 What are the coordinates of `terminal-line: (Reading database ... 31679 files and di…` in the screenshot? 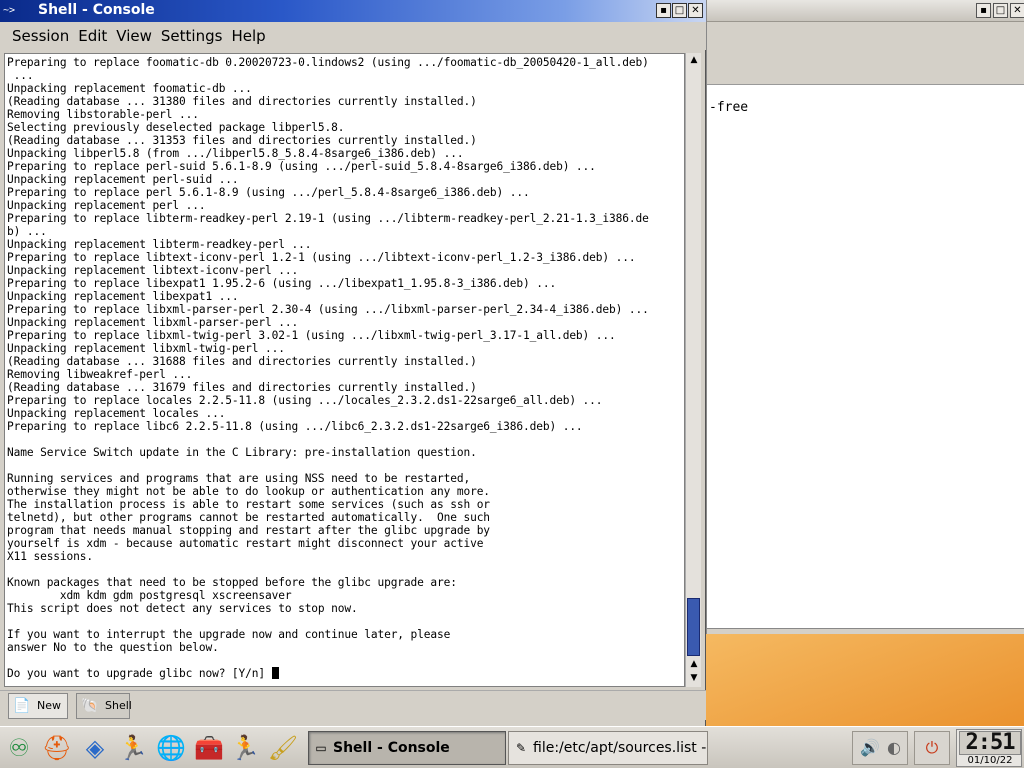 It's located at (242, 387).